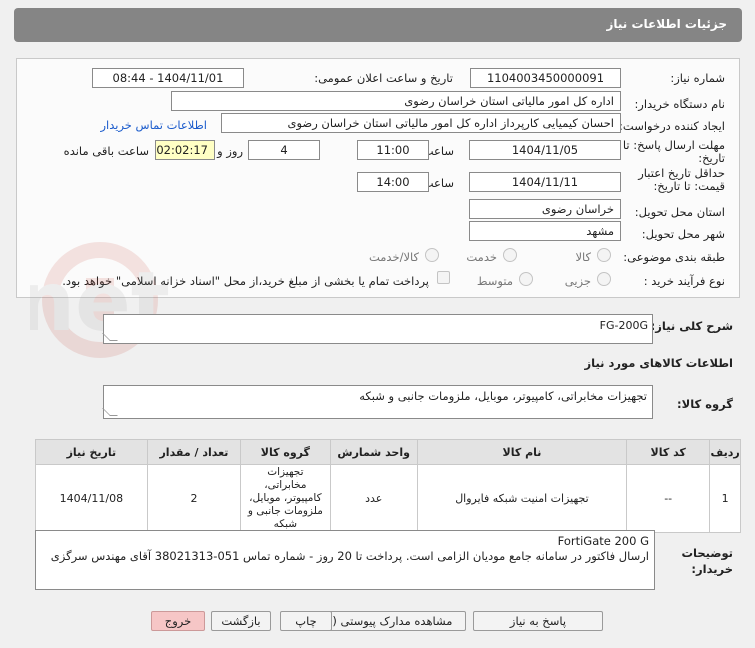  What do you see at coordinates (285, 452) in the screenshot?
I see `col-header-group: گروه کالا` at bounding box center [285, 452].